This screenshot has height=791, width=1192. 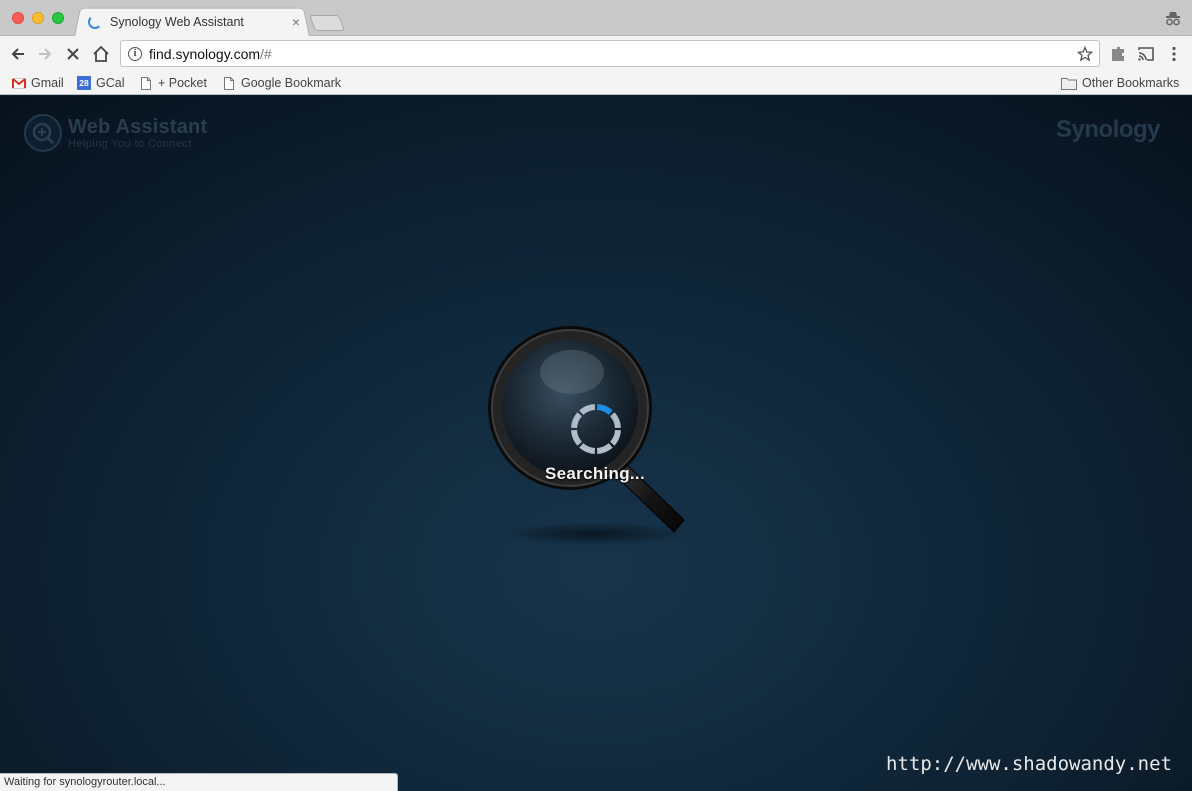 I want to click on bookmark-gmail: Gmail, so click(x=38, y=83).